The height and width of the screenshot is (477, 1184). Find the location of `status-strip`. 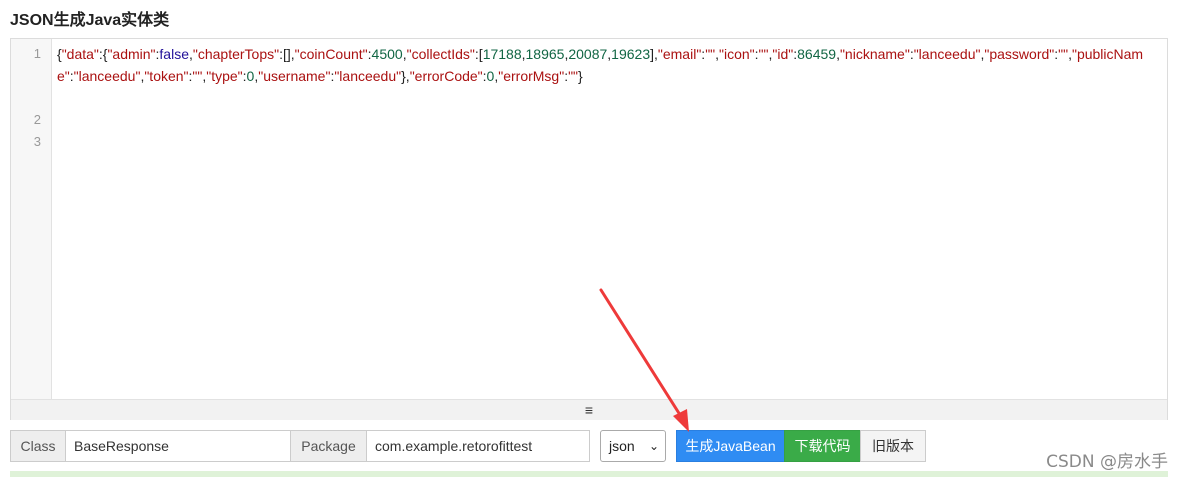

status-strip is located at coordinates (589, 474).